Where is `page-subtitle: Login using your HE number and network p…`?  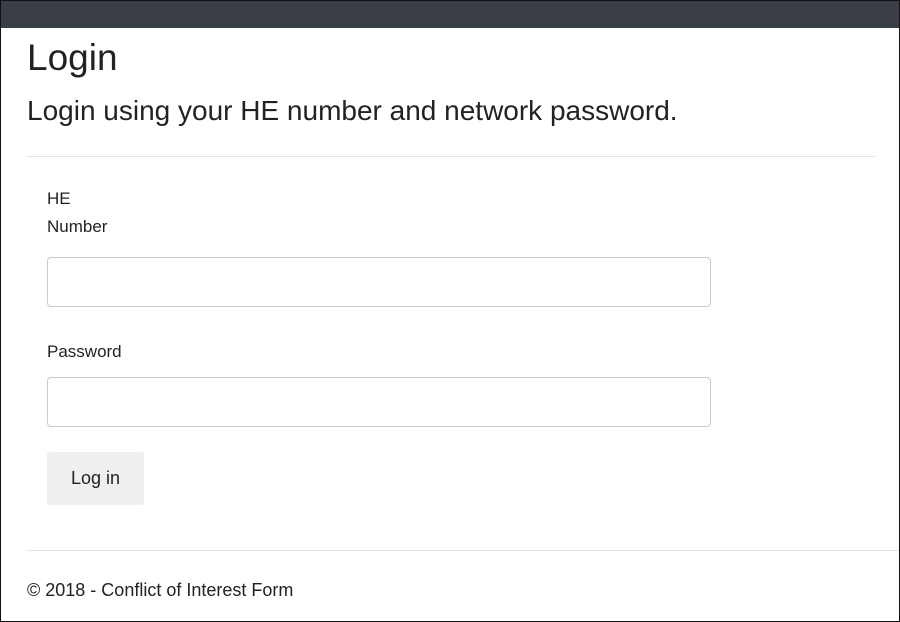
page-subtitle: Login using your HE number and network p… is located at coordinates (352, 110).